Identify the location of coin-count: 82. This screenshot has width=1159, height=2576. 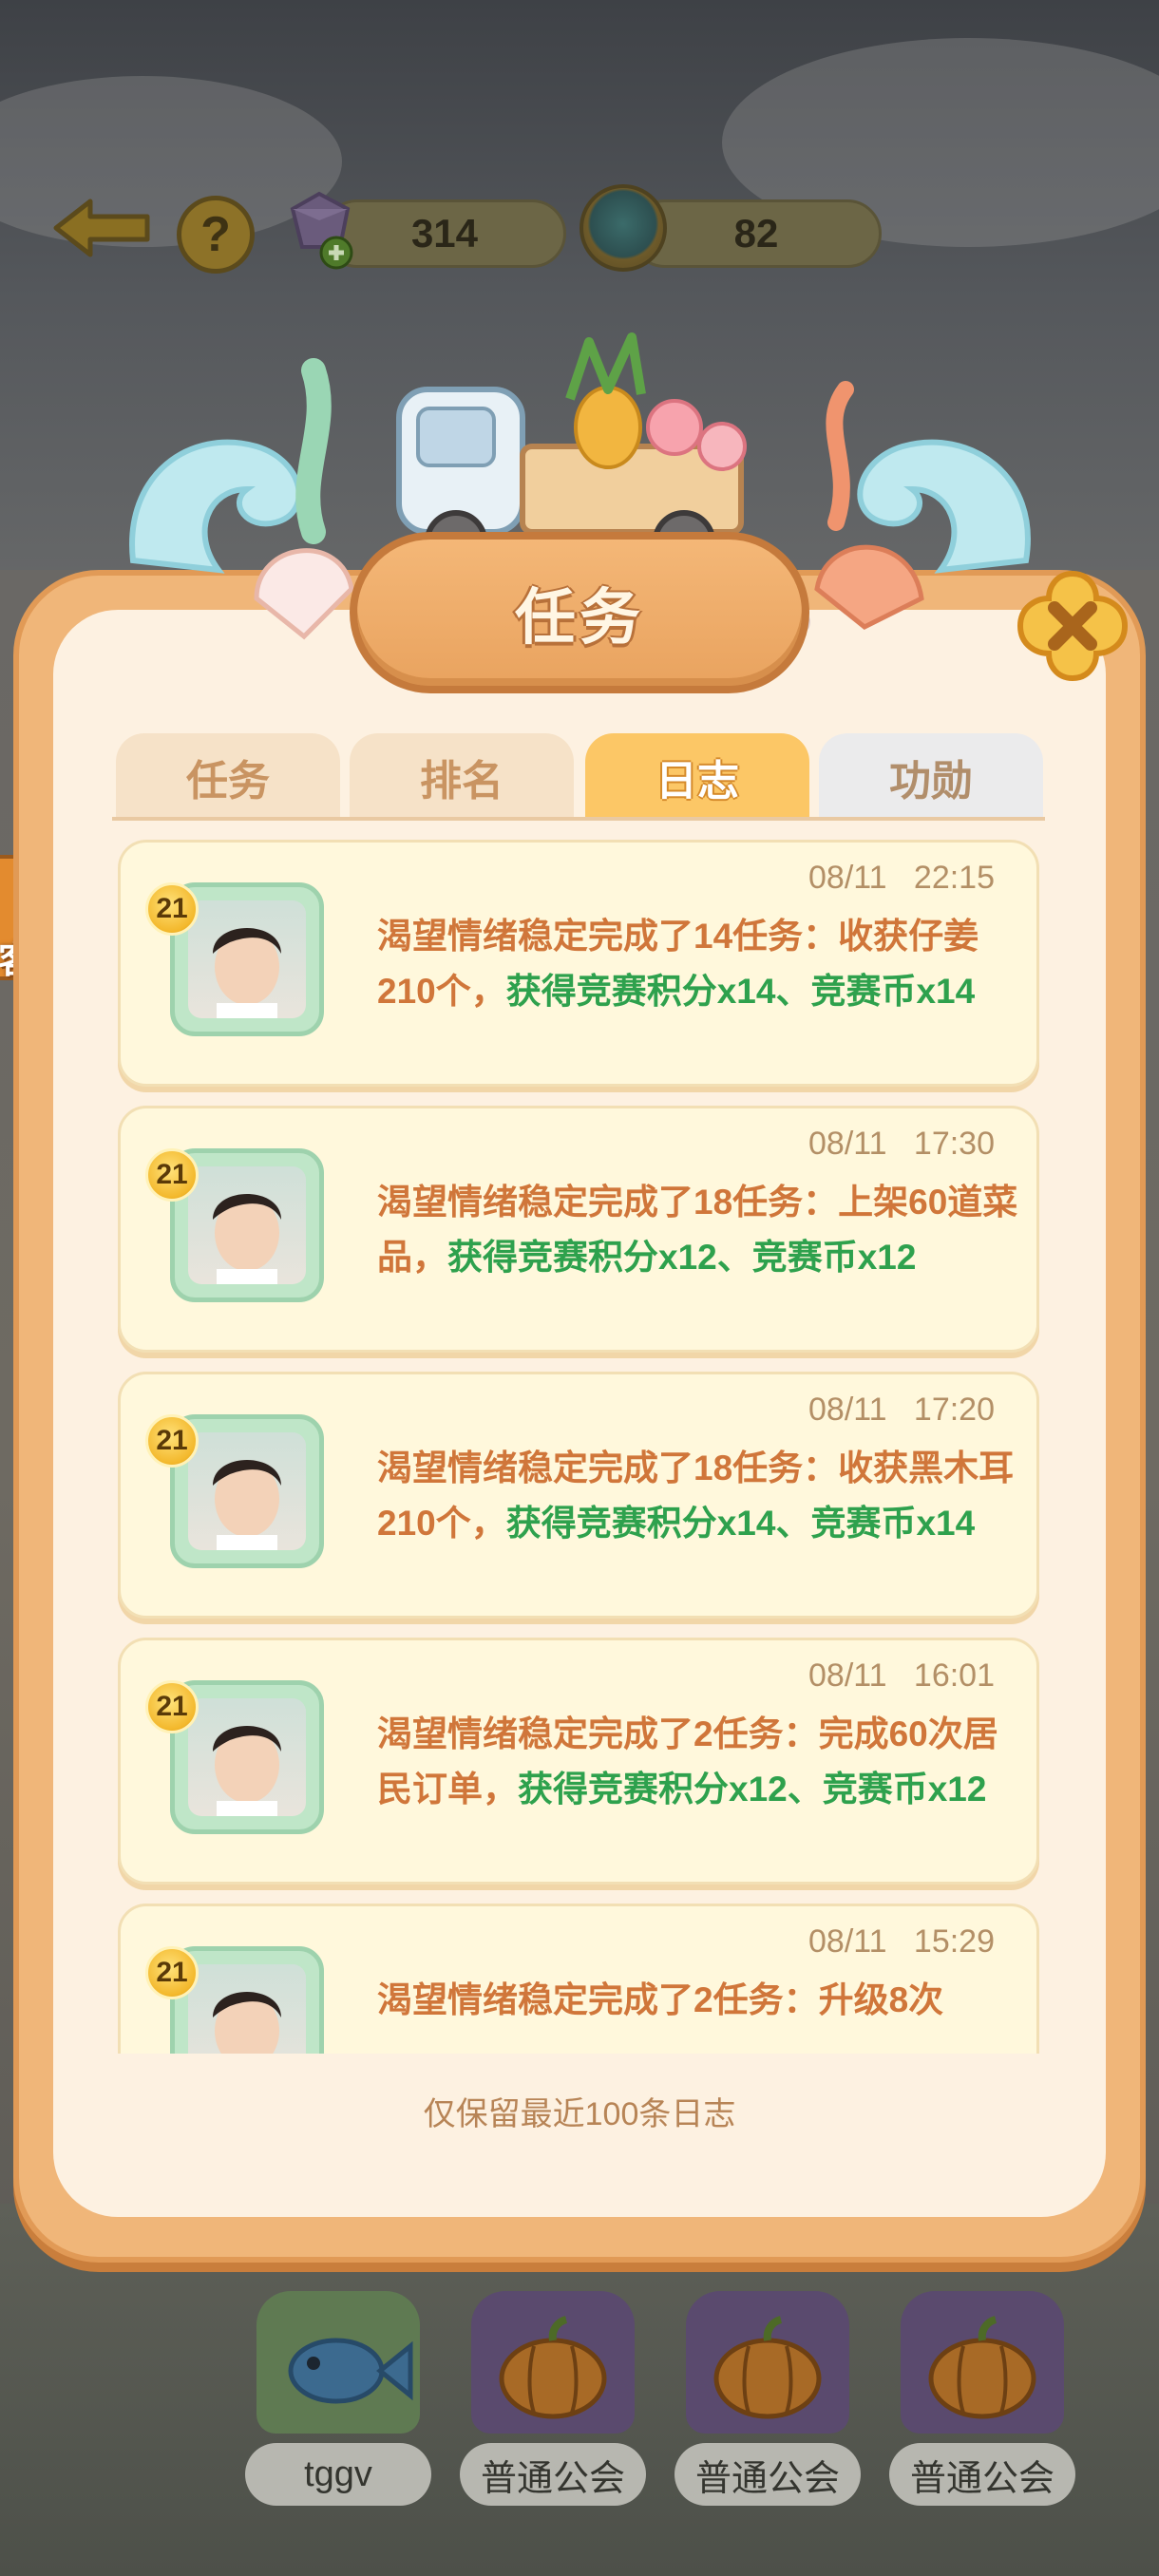
(756, 233).